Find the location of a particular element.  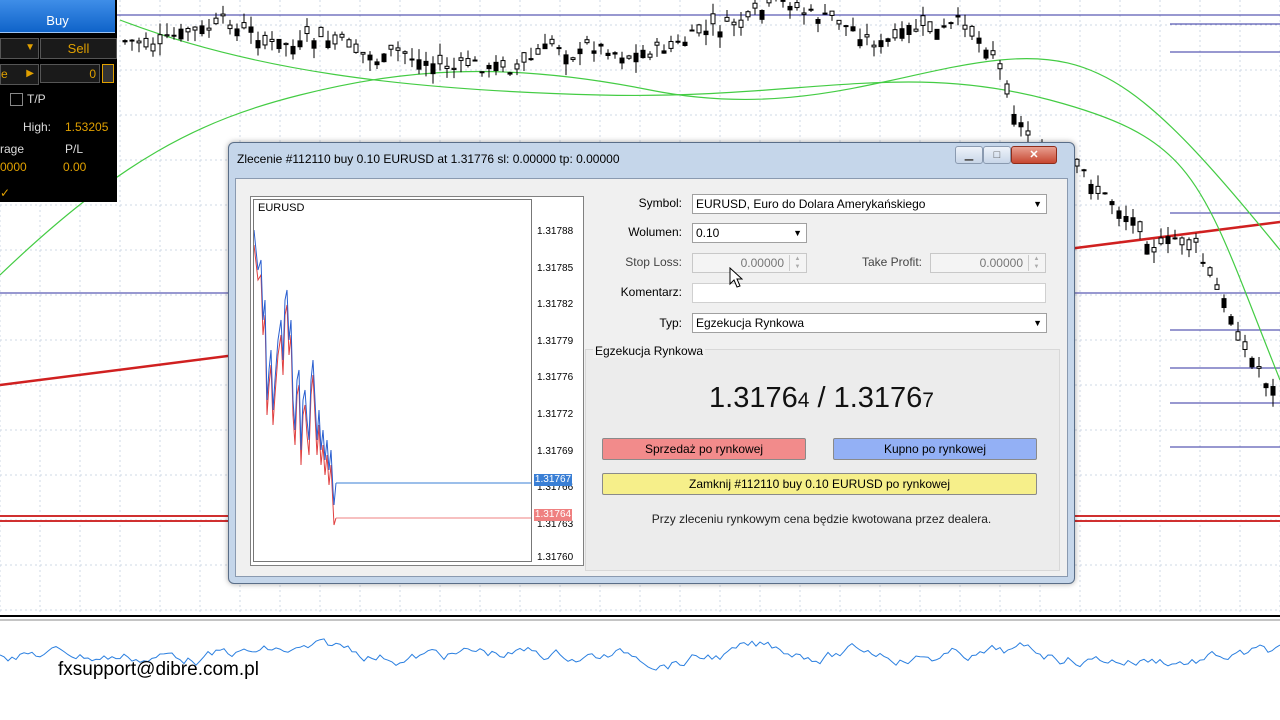

type-label: Typ: is located at coordinates (670, 323).